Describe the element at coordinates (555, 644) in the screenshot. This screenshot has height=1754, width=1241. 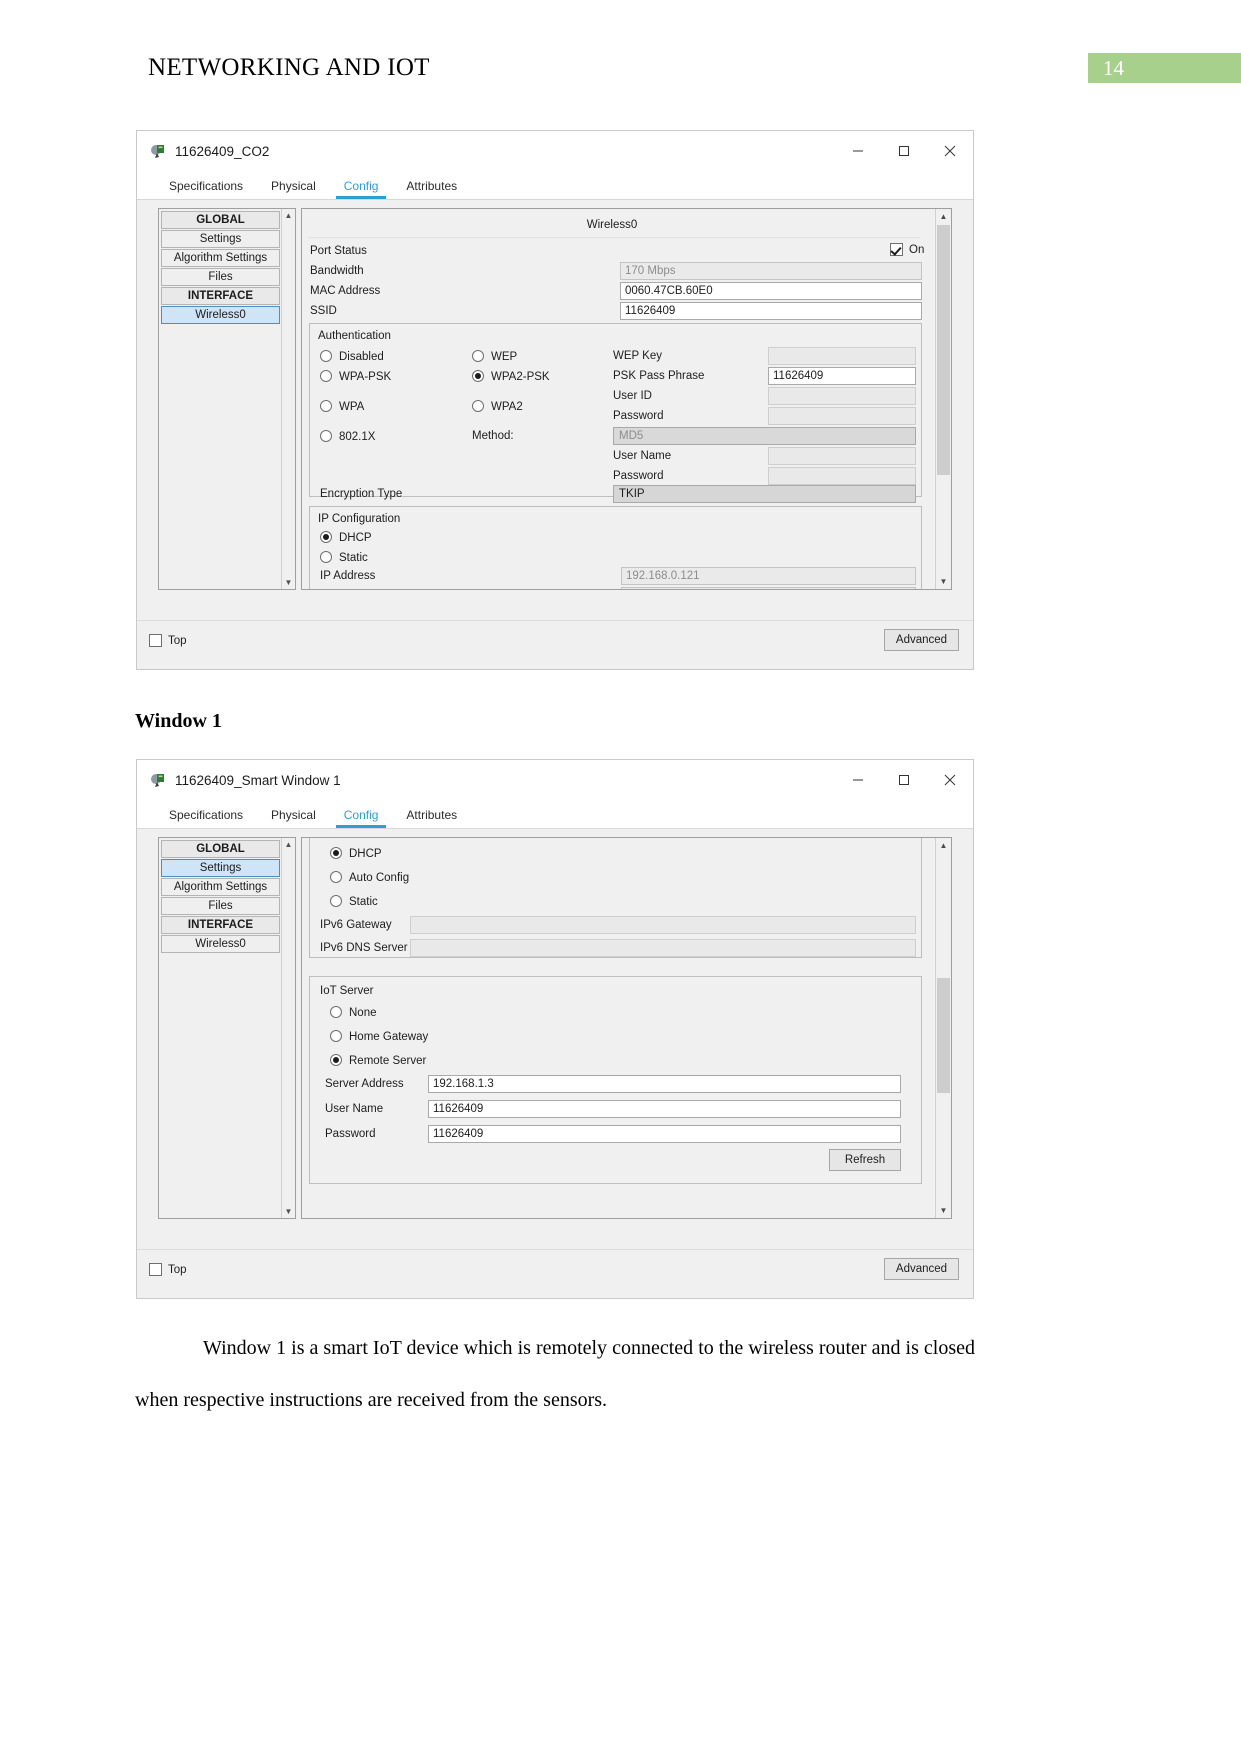
I see `co2-footer: Top Advanced` at that location.